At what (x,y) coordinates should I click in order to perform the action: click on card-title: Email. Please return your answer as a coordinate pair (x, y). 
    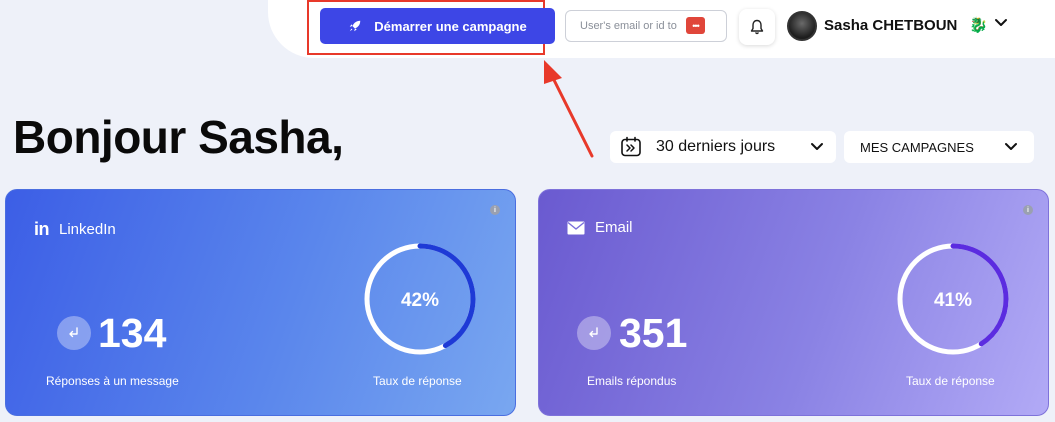
    Looking at the image, I should click on (600, 227).